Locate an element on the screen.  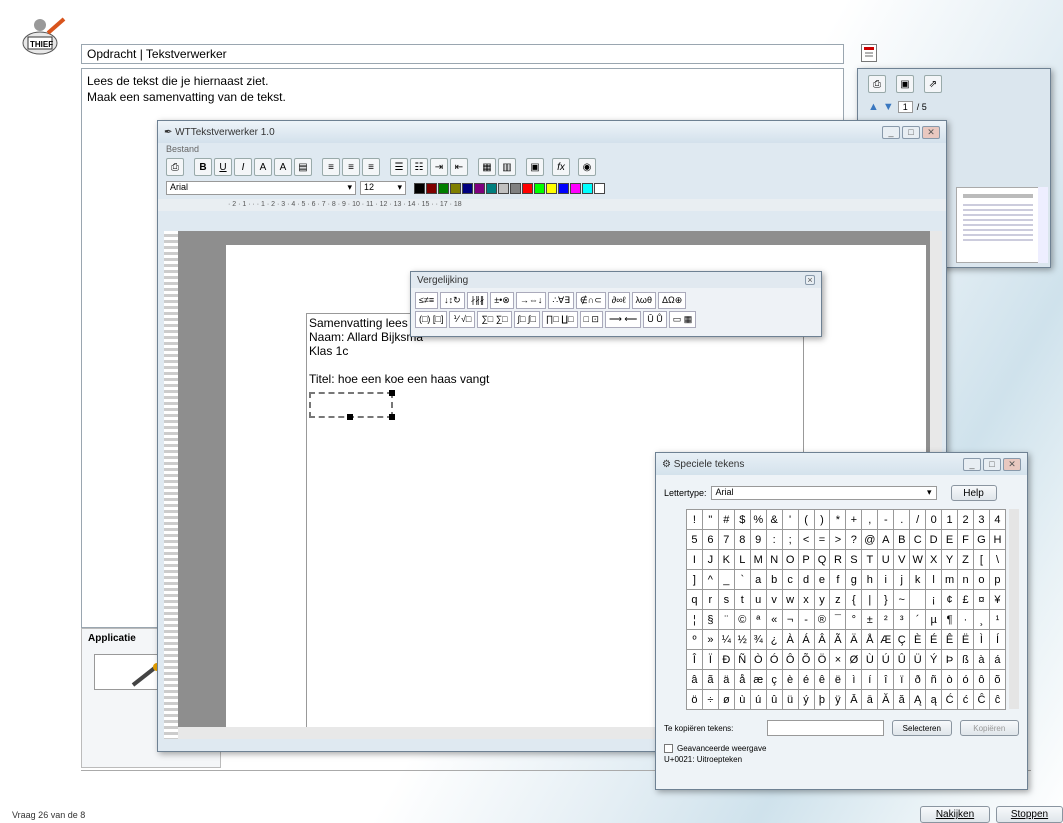
character-cell: b is located at coordinates (774, 579).